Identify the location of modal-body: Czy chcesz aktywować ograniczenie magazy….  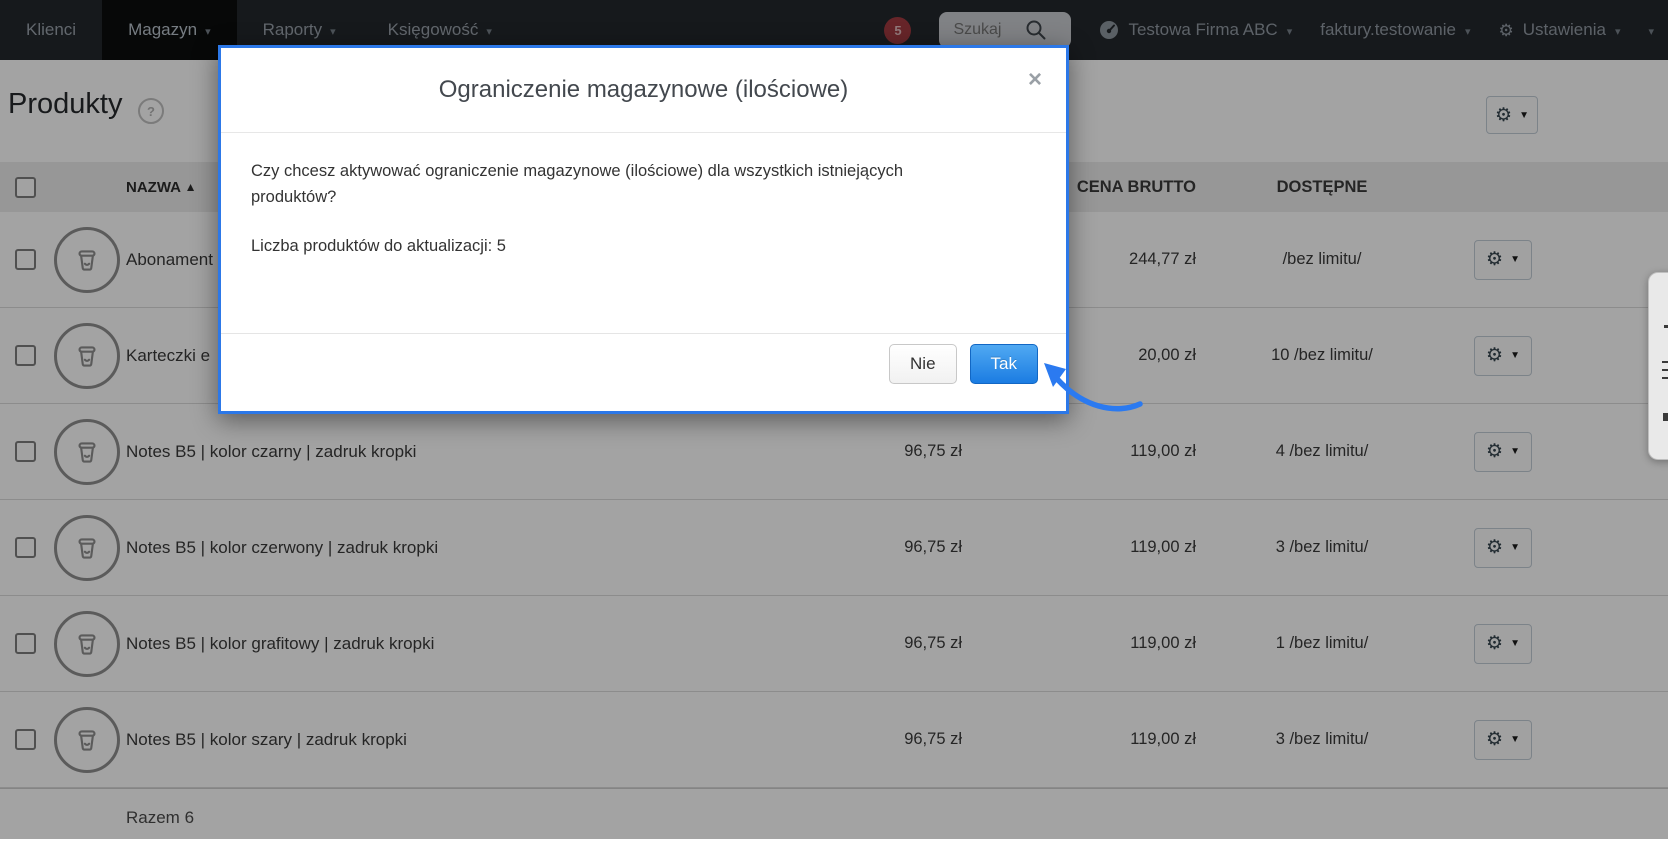
(643, 196).